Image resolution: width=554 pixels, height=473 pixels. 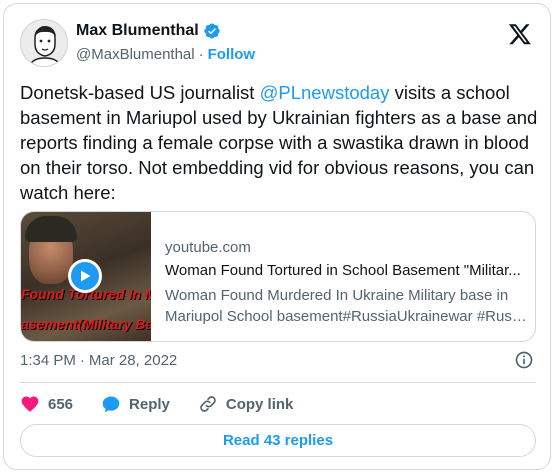 What do you see at coordinates (149, 404) in the screenshot?
I see `reply-label: Reply` at bounding box center [149, 404].